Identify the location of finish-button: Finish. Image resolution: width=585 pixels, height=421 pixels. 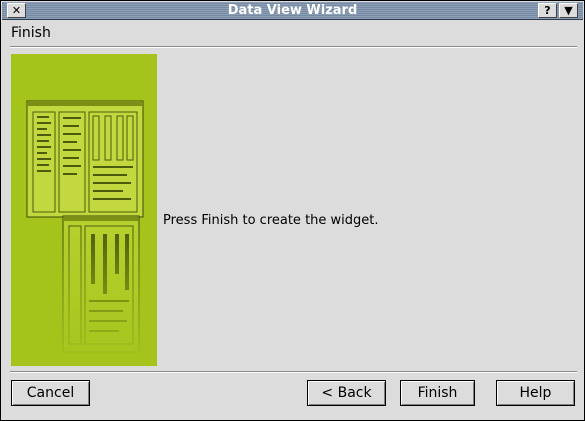
(437, 393).